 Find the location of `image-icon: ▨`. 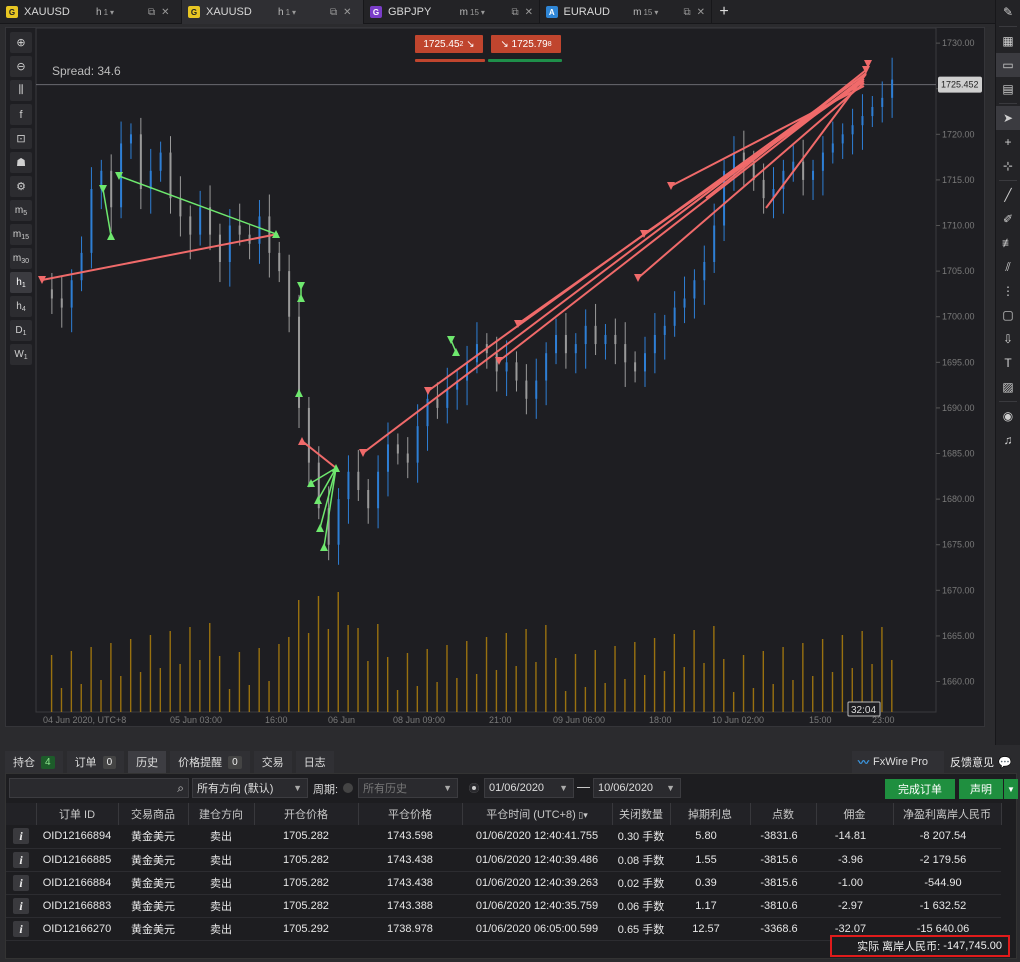

image-icon: ▨ is located at coordinates (1008, 387).